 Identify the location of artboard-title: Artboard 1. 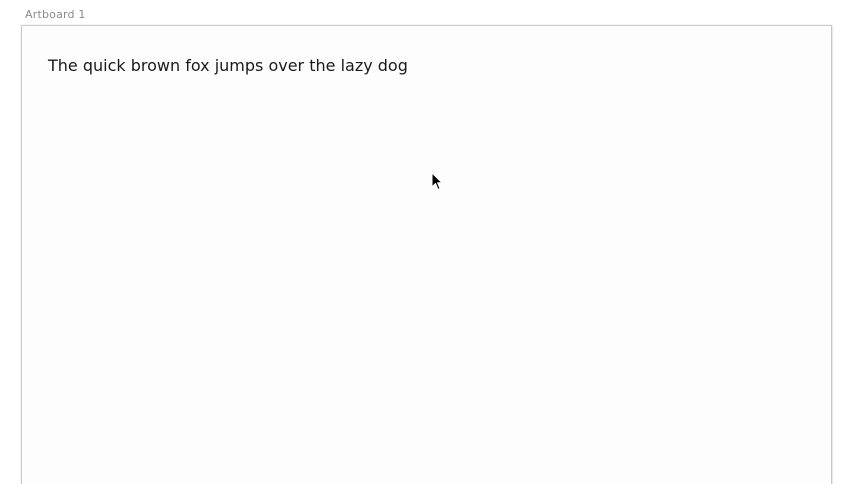
(55, 15).